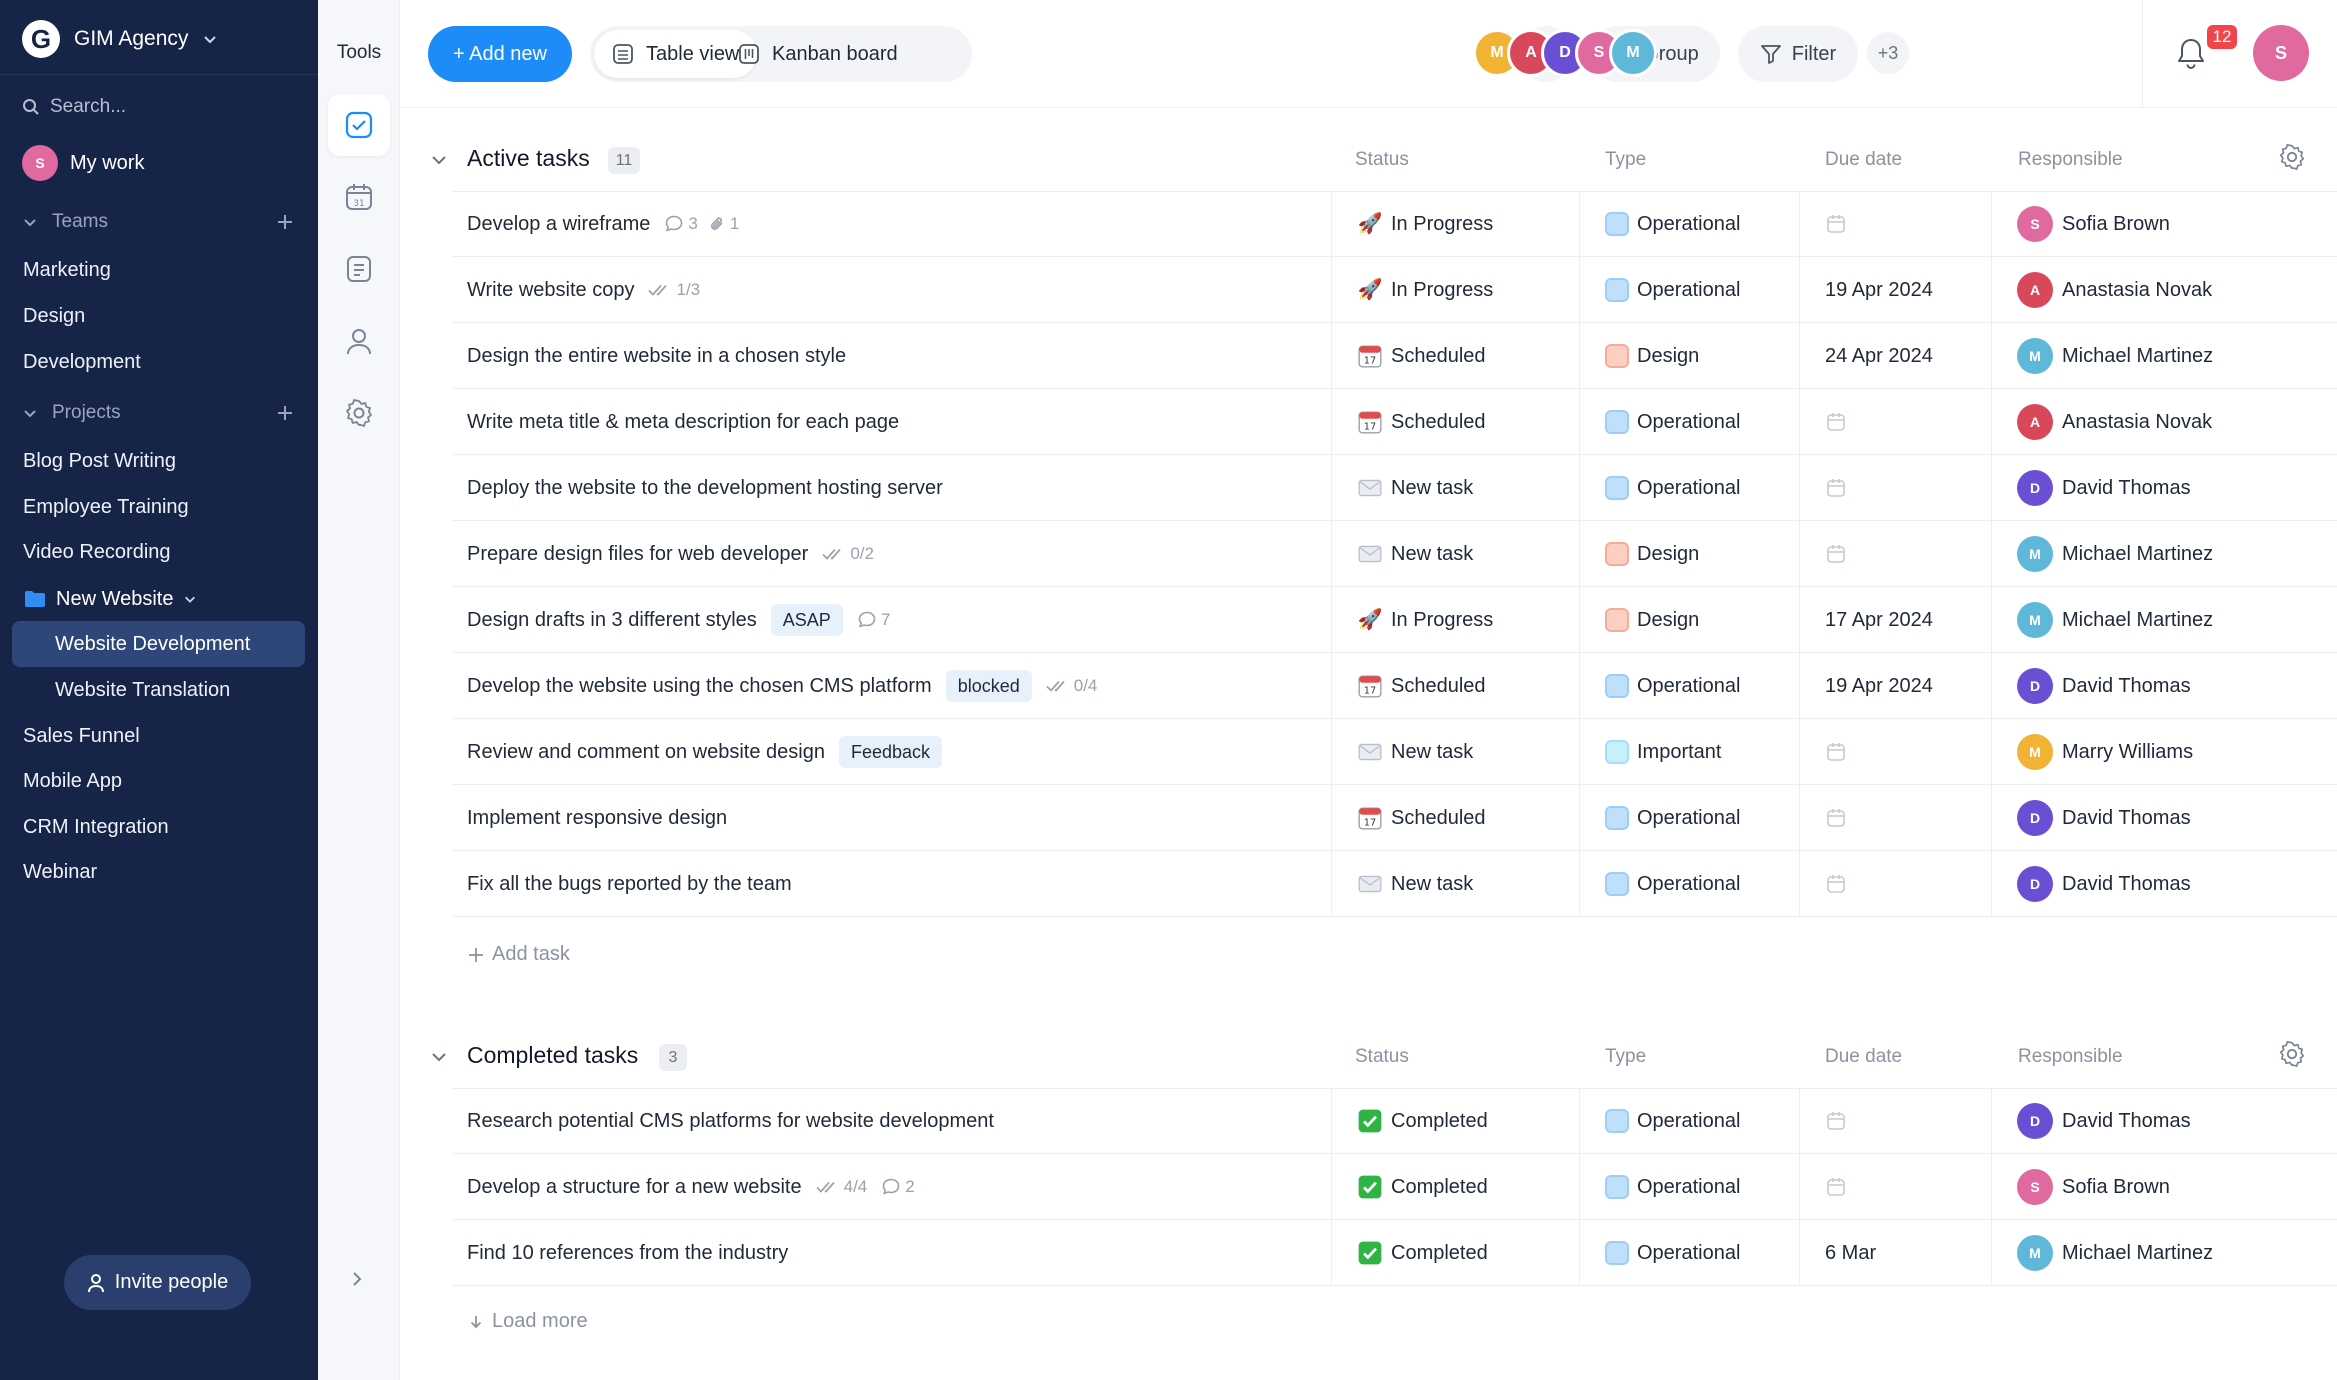 This screenshot has height=1380, width=2337. I want to click on sidebar-folder-new-website: New Website, so click(110, 599).